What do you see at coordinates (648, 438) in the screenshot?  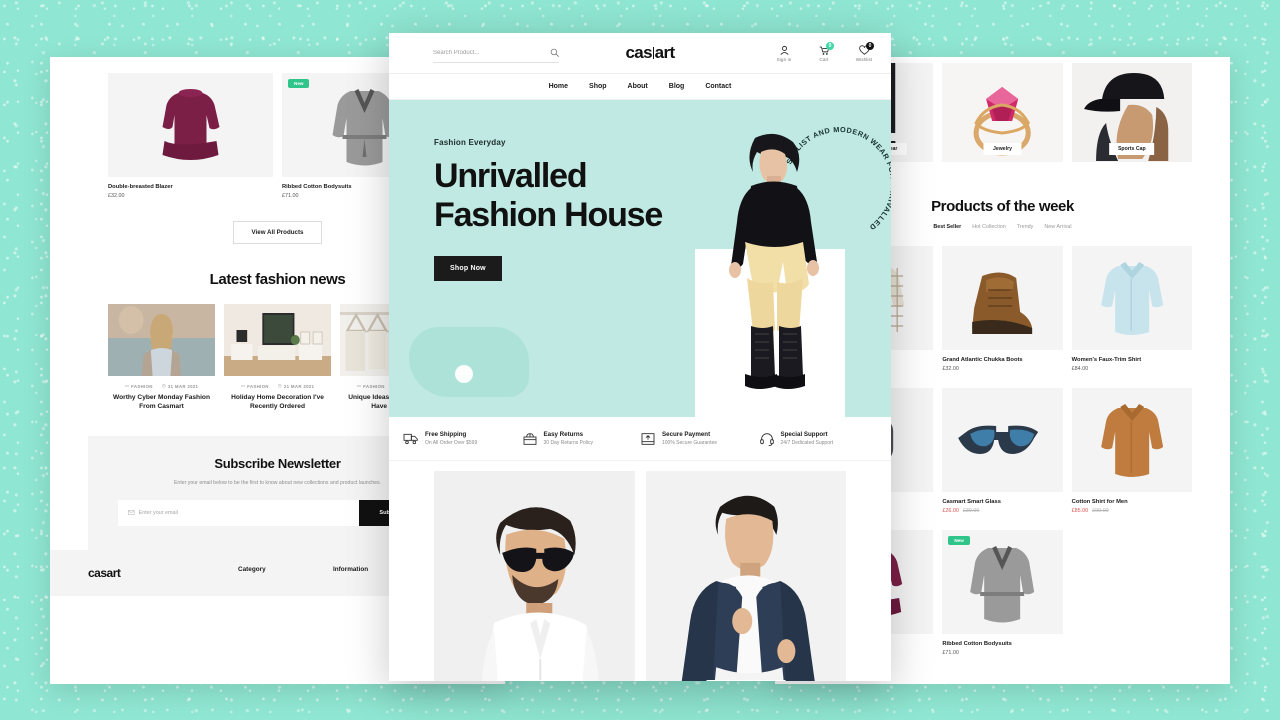 I see `payment-icon` at bounding box center [648, 438].